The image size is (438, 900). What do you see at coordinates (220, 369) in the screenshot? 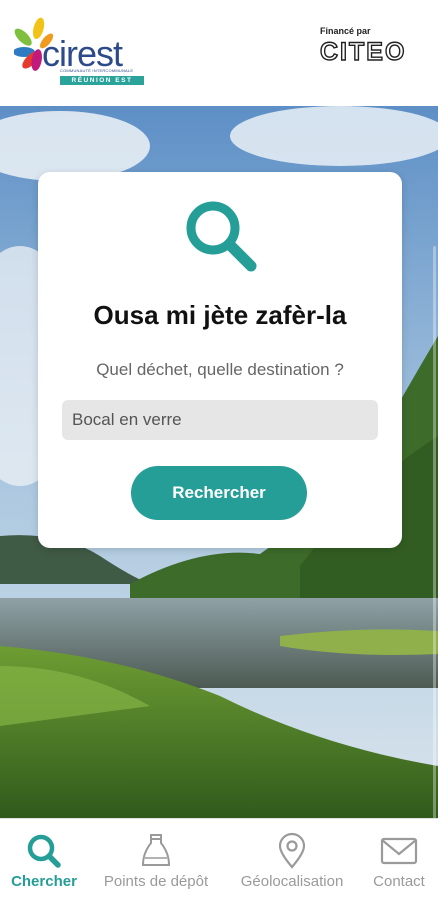
I see `card-subtitle: Quel déchet, quelle destination ?` at bounding box center [220, 369].